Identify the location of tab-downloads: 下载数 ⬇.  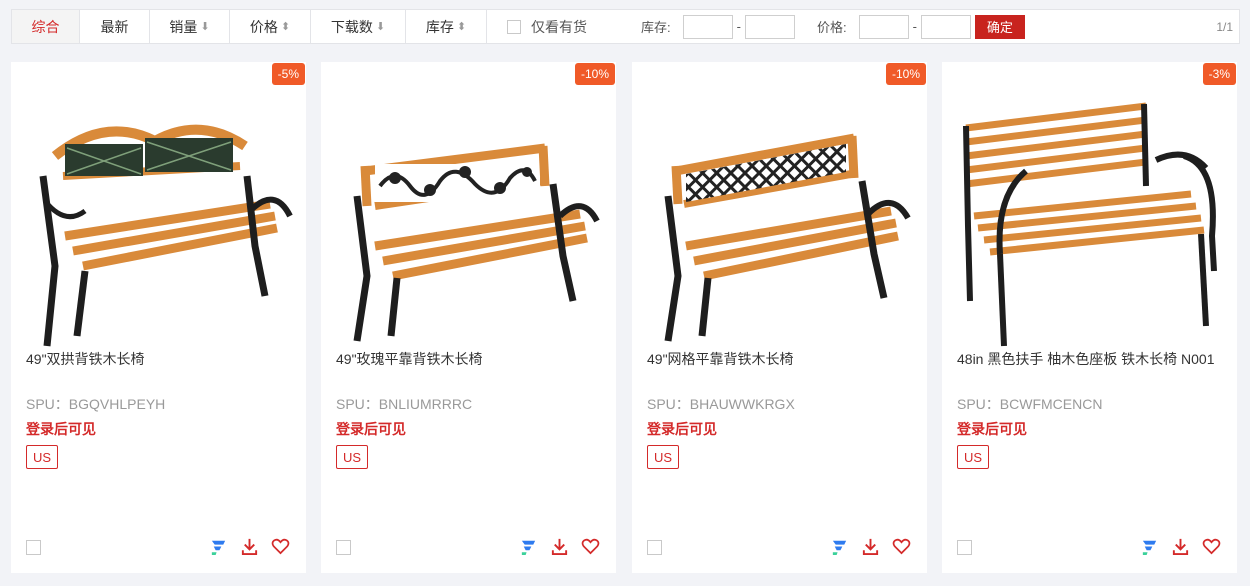
(358, 26).